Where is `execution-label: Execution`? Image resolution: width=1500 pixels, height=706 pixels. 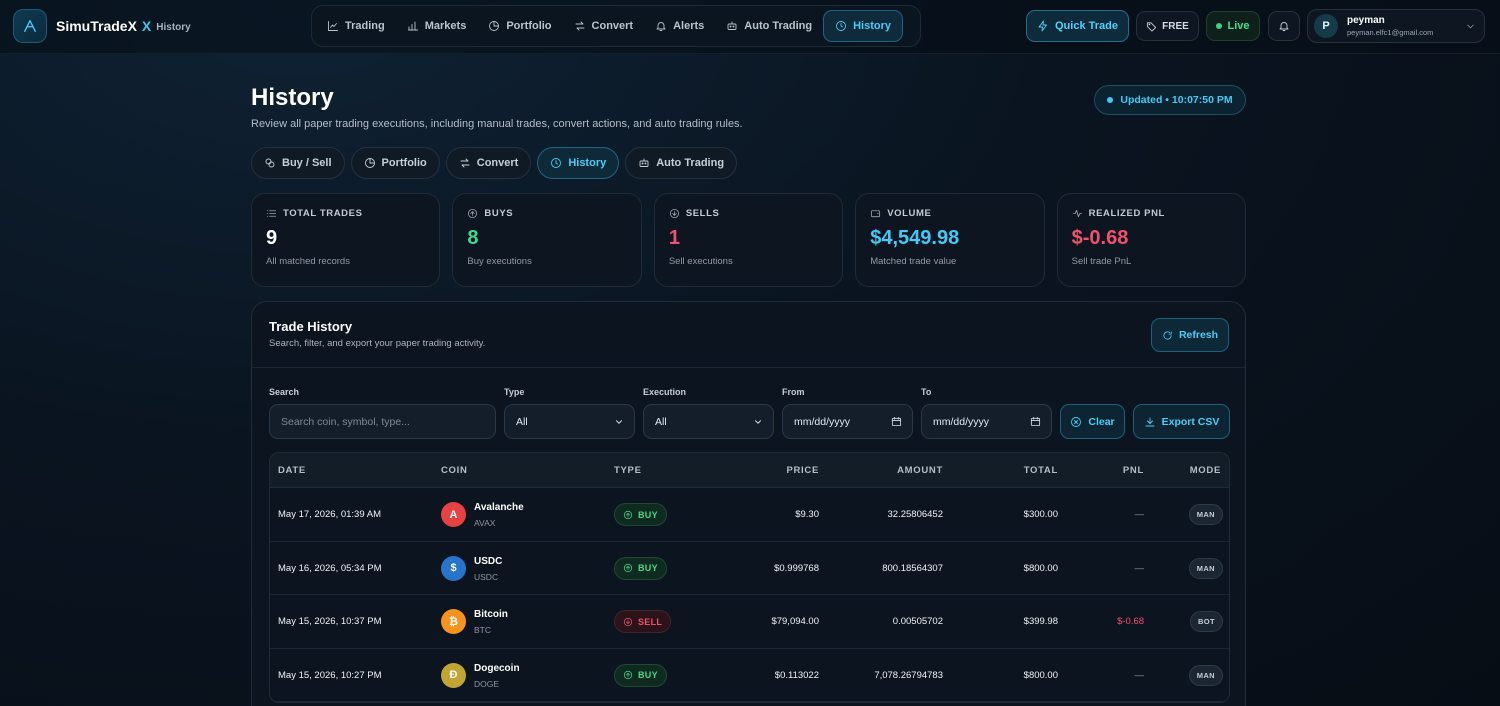 execution-label: Execution is located at coordinates (665, 392).